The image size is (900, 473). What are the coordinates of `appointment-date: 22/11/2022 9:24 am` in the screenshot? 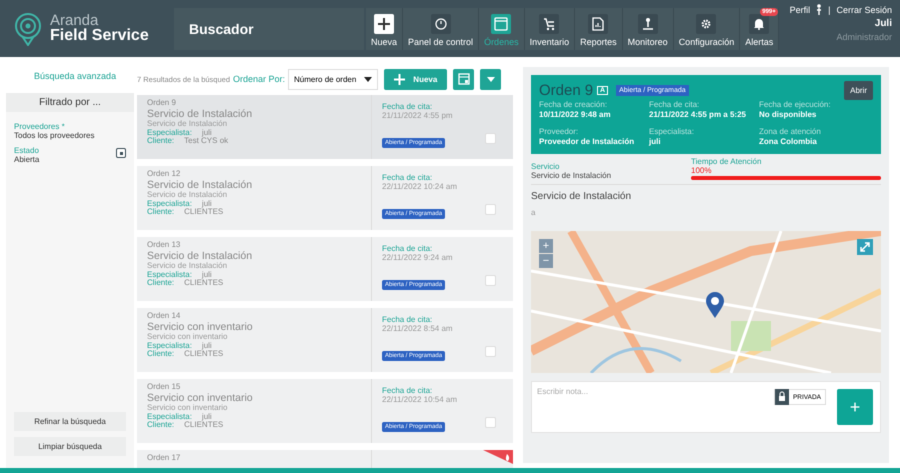 It's located at (418, 258).